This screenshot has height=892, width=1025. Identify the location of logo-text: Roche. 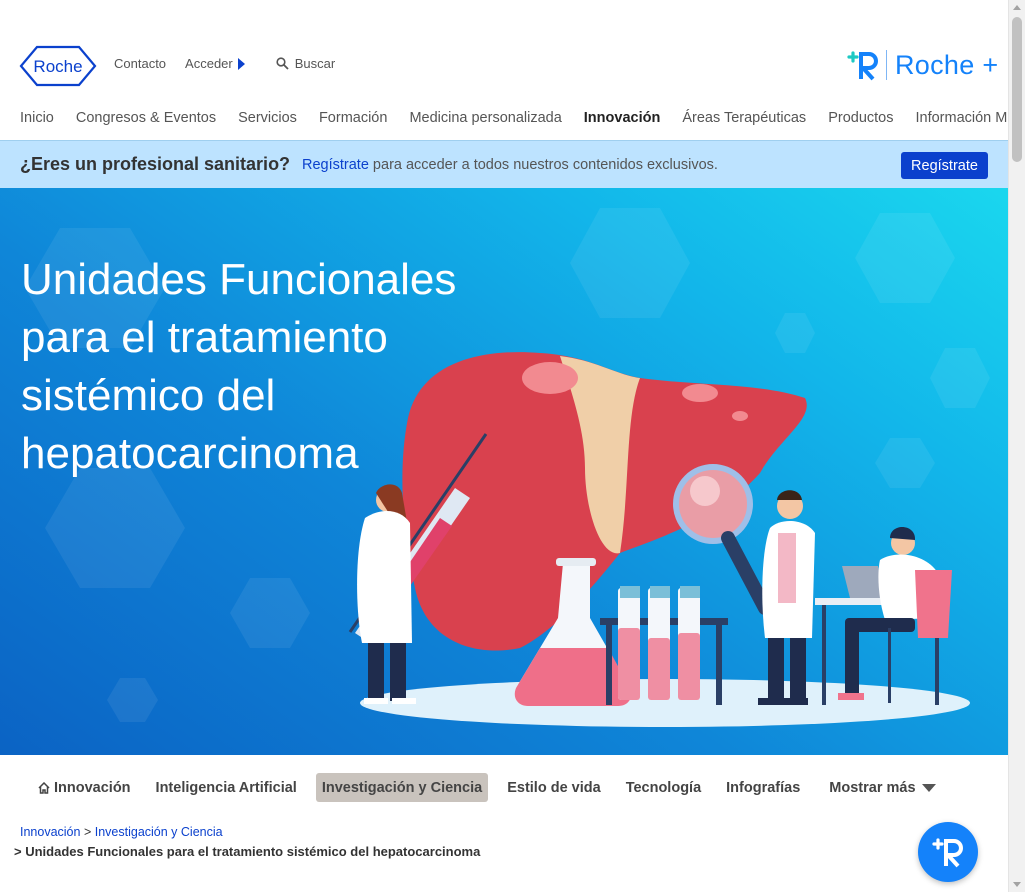
(57, 66).